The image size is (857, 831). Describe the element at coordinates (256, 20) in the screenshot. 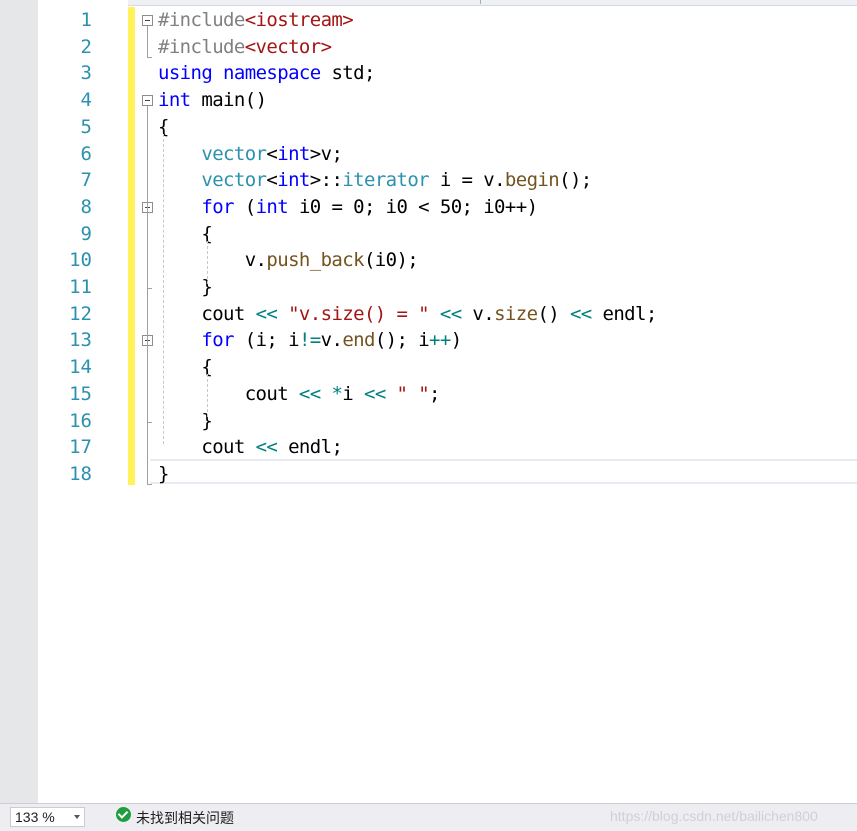

I see `code-line: #include<iostream>` at that location.